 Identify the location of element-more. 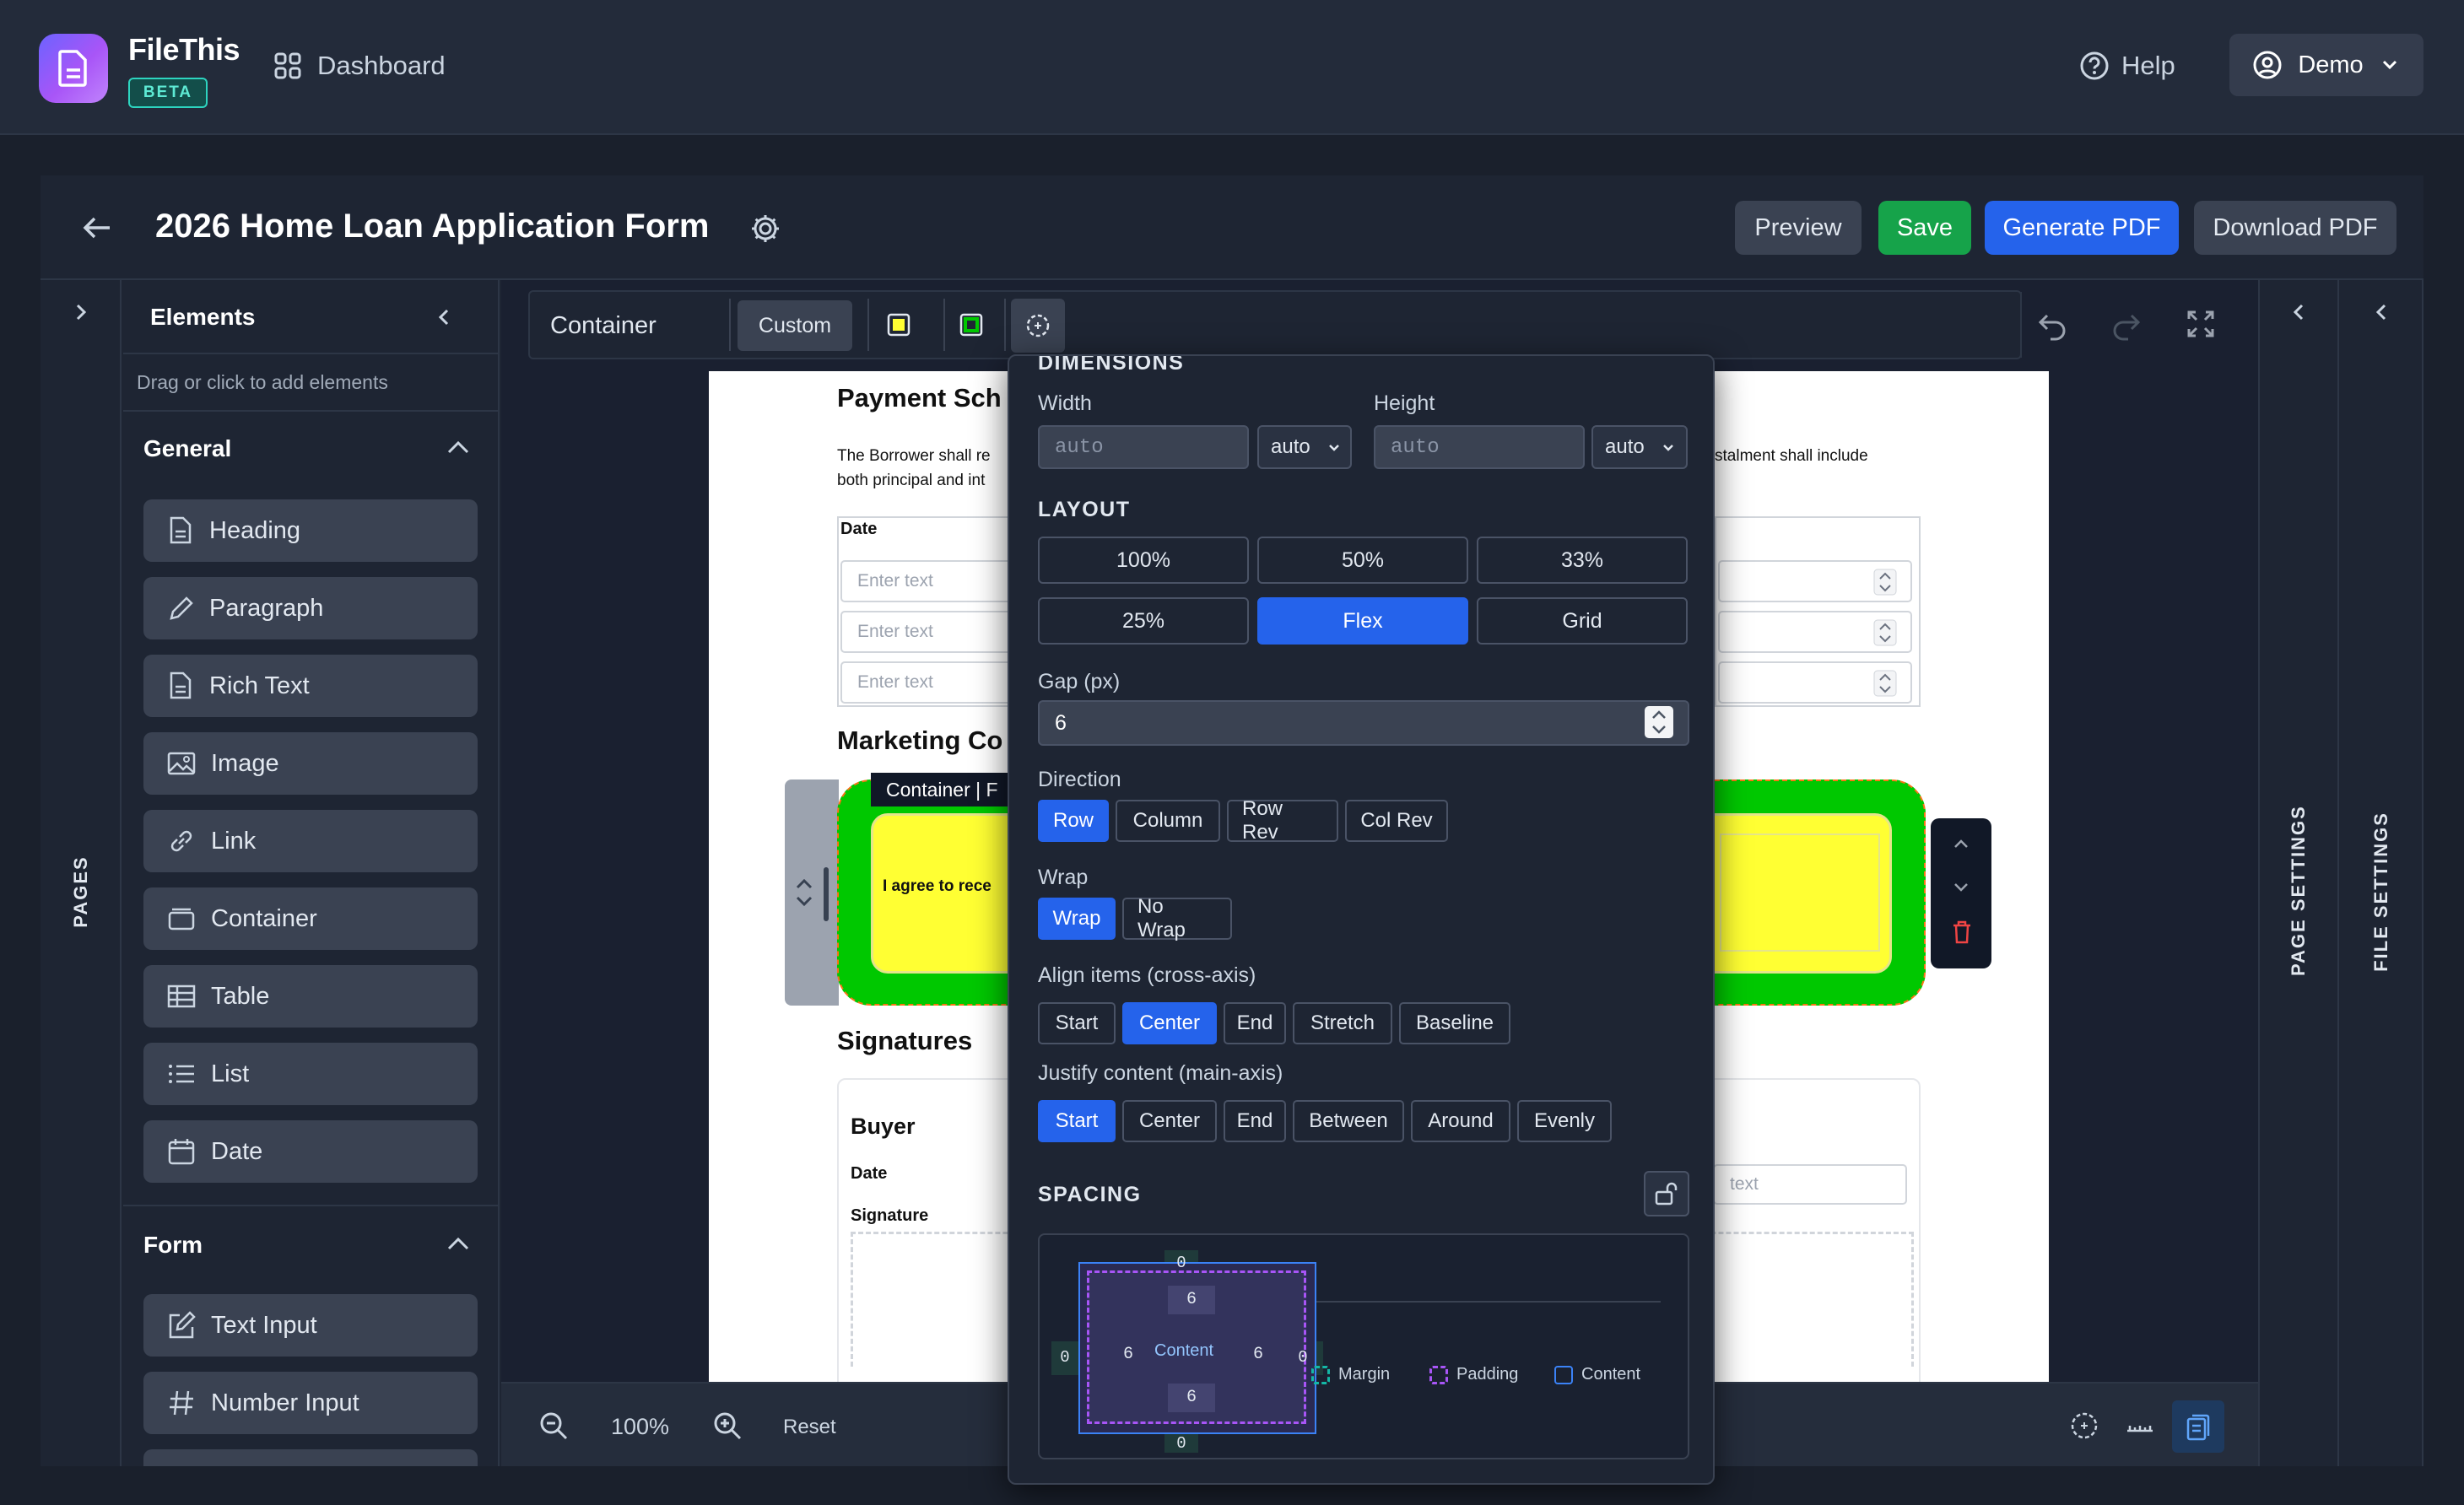
(310, 1457).